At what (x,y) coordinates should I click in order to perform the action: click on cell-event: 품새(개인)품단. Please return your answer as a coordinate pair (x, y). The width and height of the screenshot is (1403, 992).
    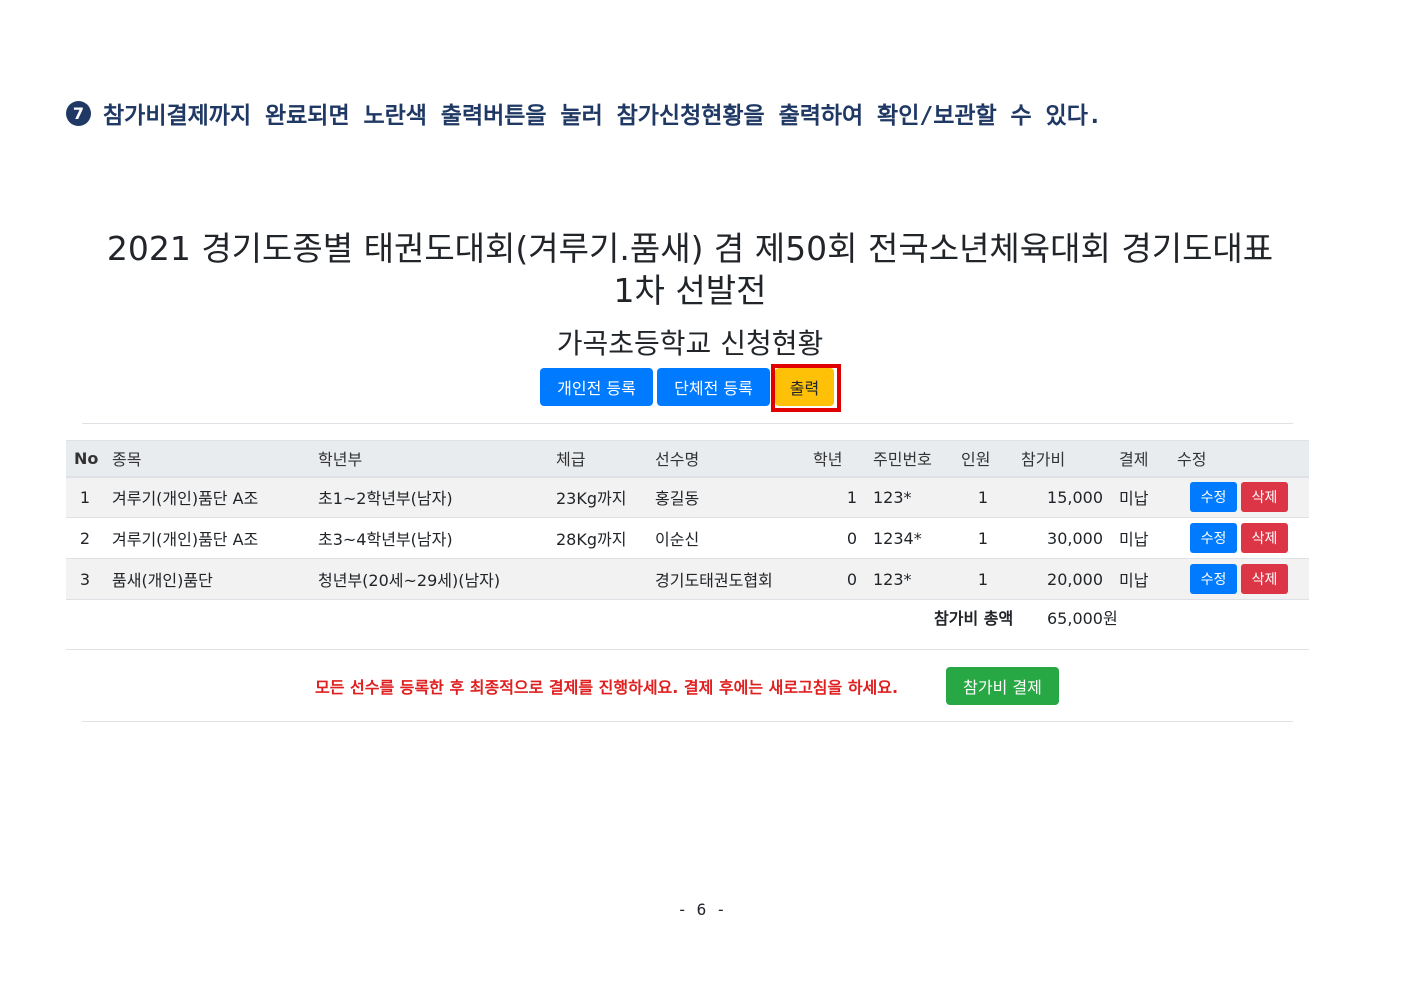
    Looking at the image, I should click on (162, 580).